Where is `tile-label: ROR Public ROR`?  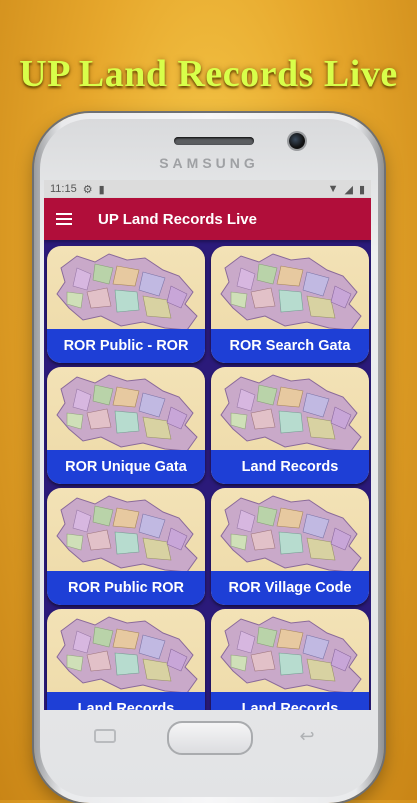 tile-label: ROR Public ROR is located at coordinates (126, 588).